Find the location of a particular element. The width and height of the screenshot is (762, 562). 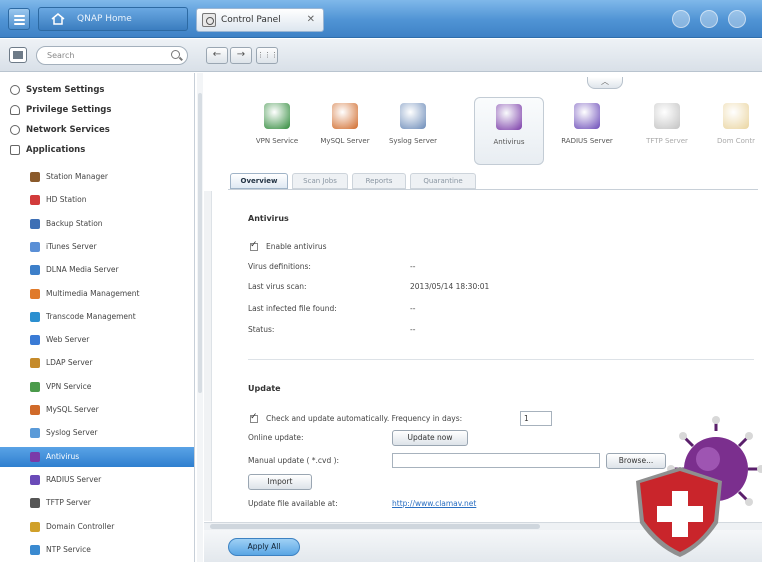

manual-update-file-input is located at coordinates (496, 460).